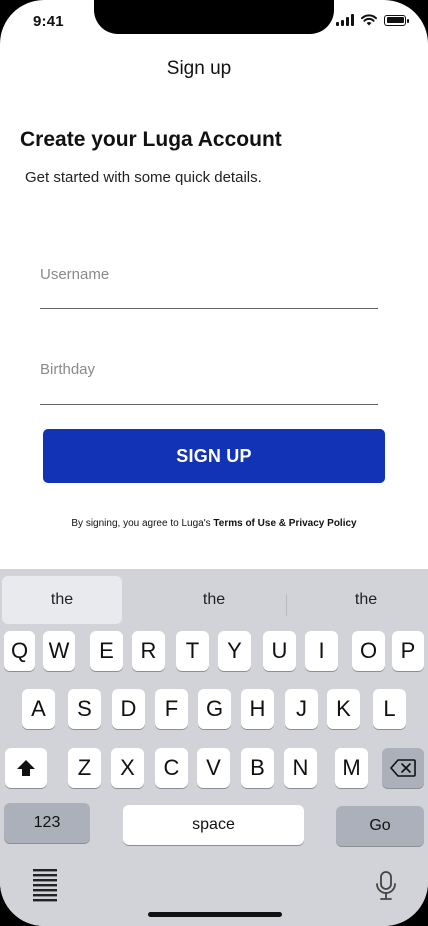 This screenshot has height=926, width=428. I want to click on suggestion-3: the, so click(364, 600).